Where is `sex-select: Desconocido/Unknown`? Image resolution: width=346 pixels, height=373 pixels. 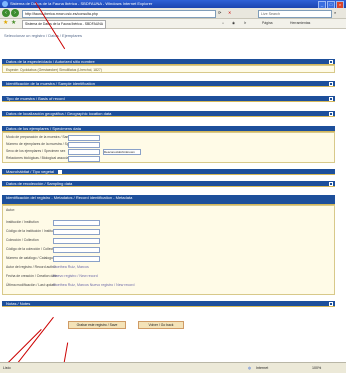
sex-select: Desconocido/Unknown is located at coordinates (122, 152).